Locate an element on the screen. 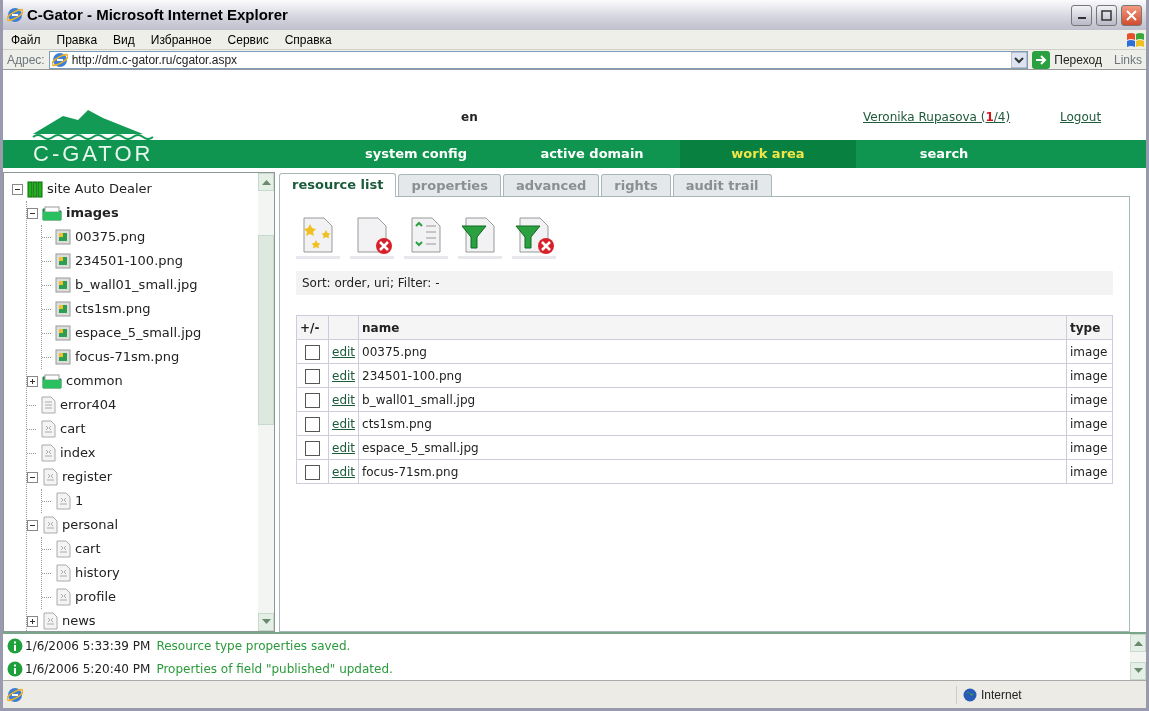 This screenshot has width=1149, height=711. tree-item: cts1sm.png is located at coordinates (113, 309).